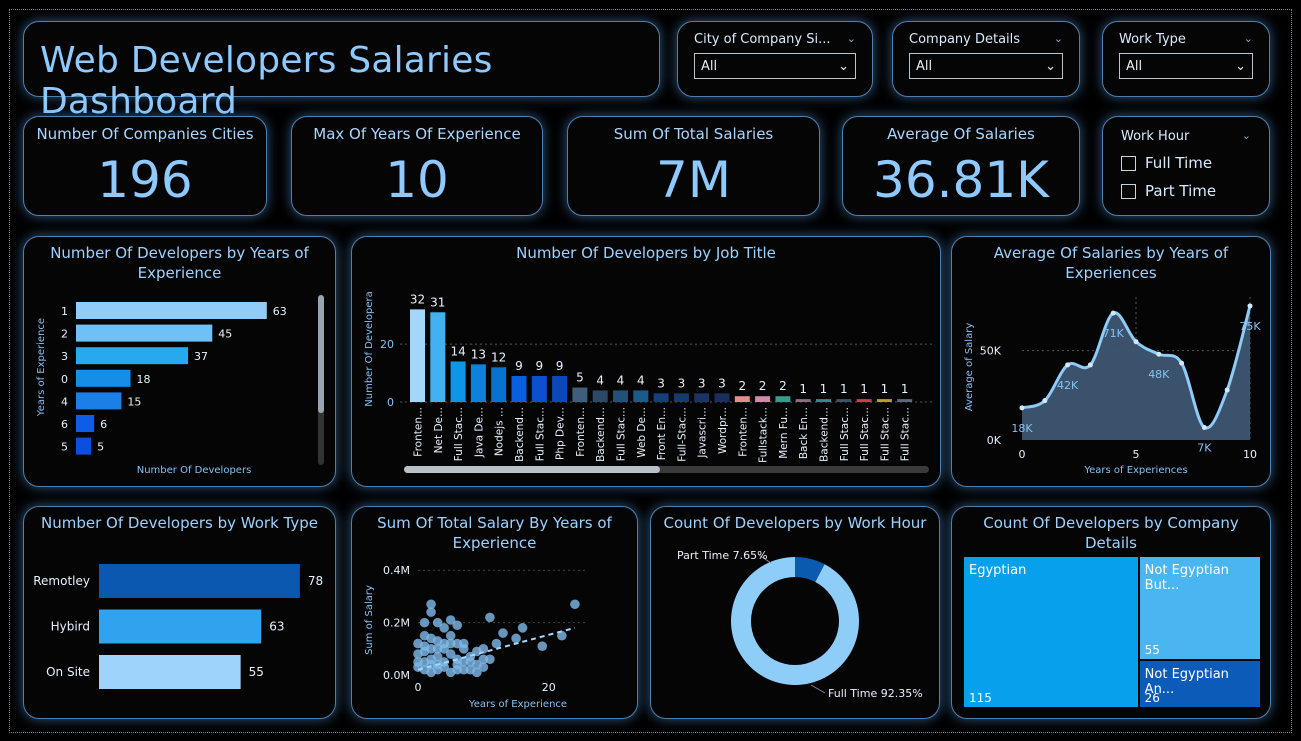 The height and width of the screenshot is (741, 1301). Describe the element at coordinates (991, 351) in the screenshot. I see `y-tick-label: 50K` at that location.